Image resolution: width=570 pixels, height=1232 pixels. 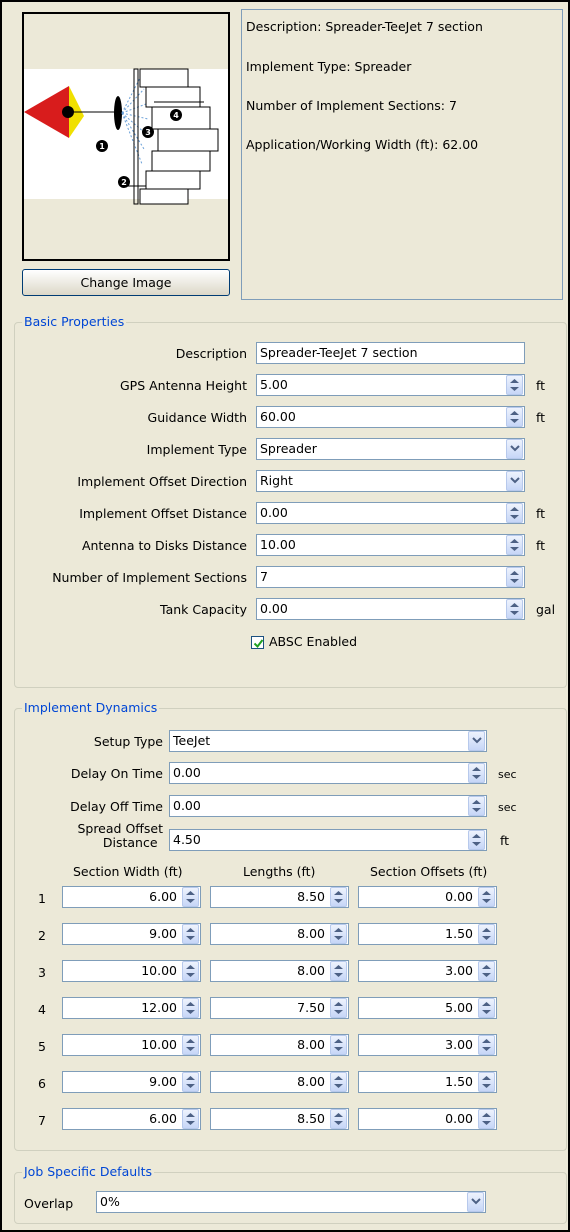 What do you see at coordinates (514, 449) in the screenshot?
I see `implement-type-dropdown-button` at bounding box center [514, 449].